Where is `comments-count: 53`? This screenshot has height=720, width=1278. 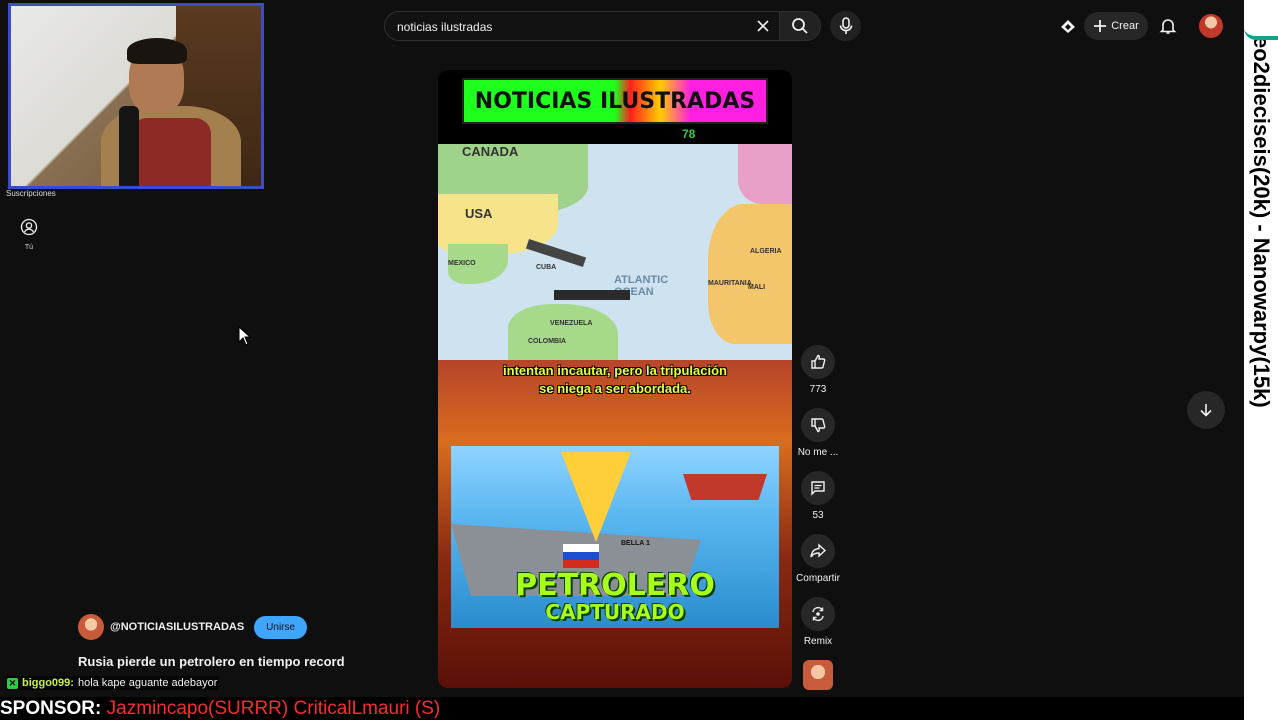 comments-count: 53 is located at coordinates (818, 515).